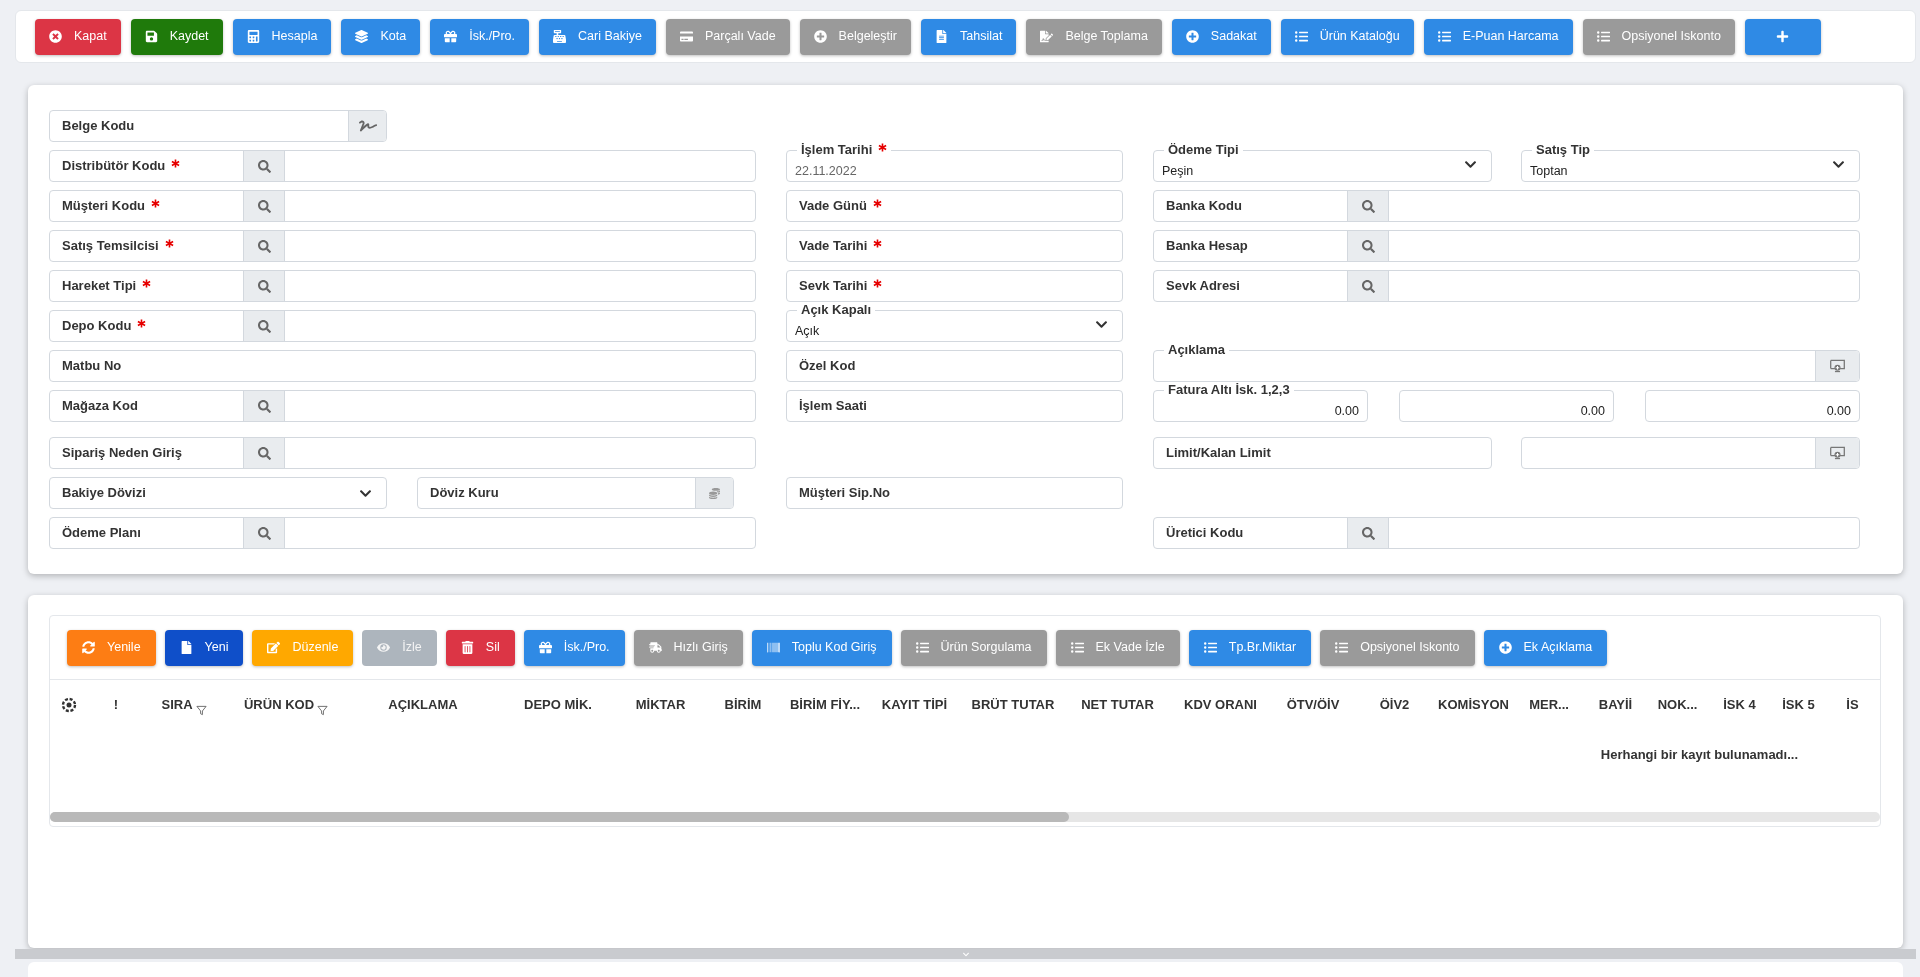  What do you see at coordinates (1838, 164) in the screenshot?
I see `chevron-down-icon` at bounding box center [1838, 164].